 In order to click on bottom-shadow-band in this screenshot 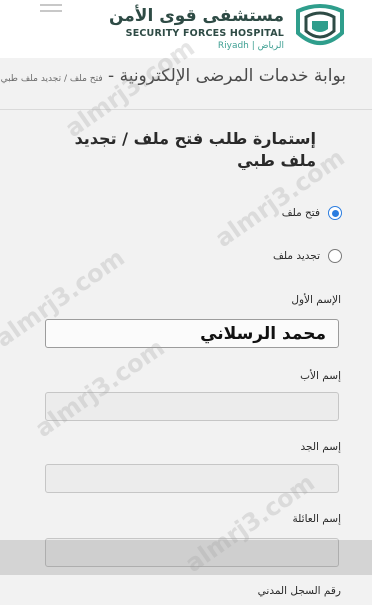, I will do `click(186, 557)`.